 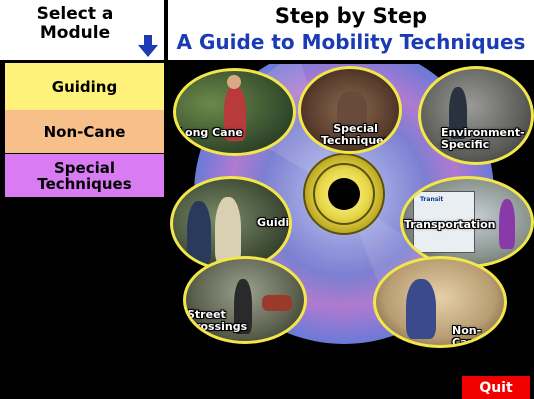 What do you see at coordinates (148, 46) in the screenshot?
I see `down-arrow-icon` at bounding box center [148, 46].